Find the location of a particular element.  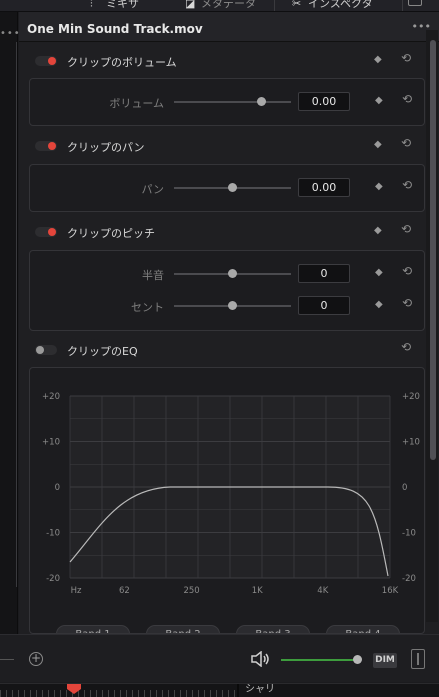

volume-slider is located at coordinates (232, 102).